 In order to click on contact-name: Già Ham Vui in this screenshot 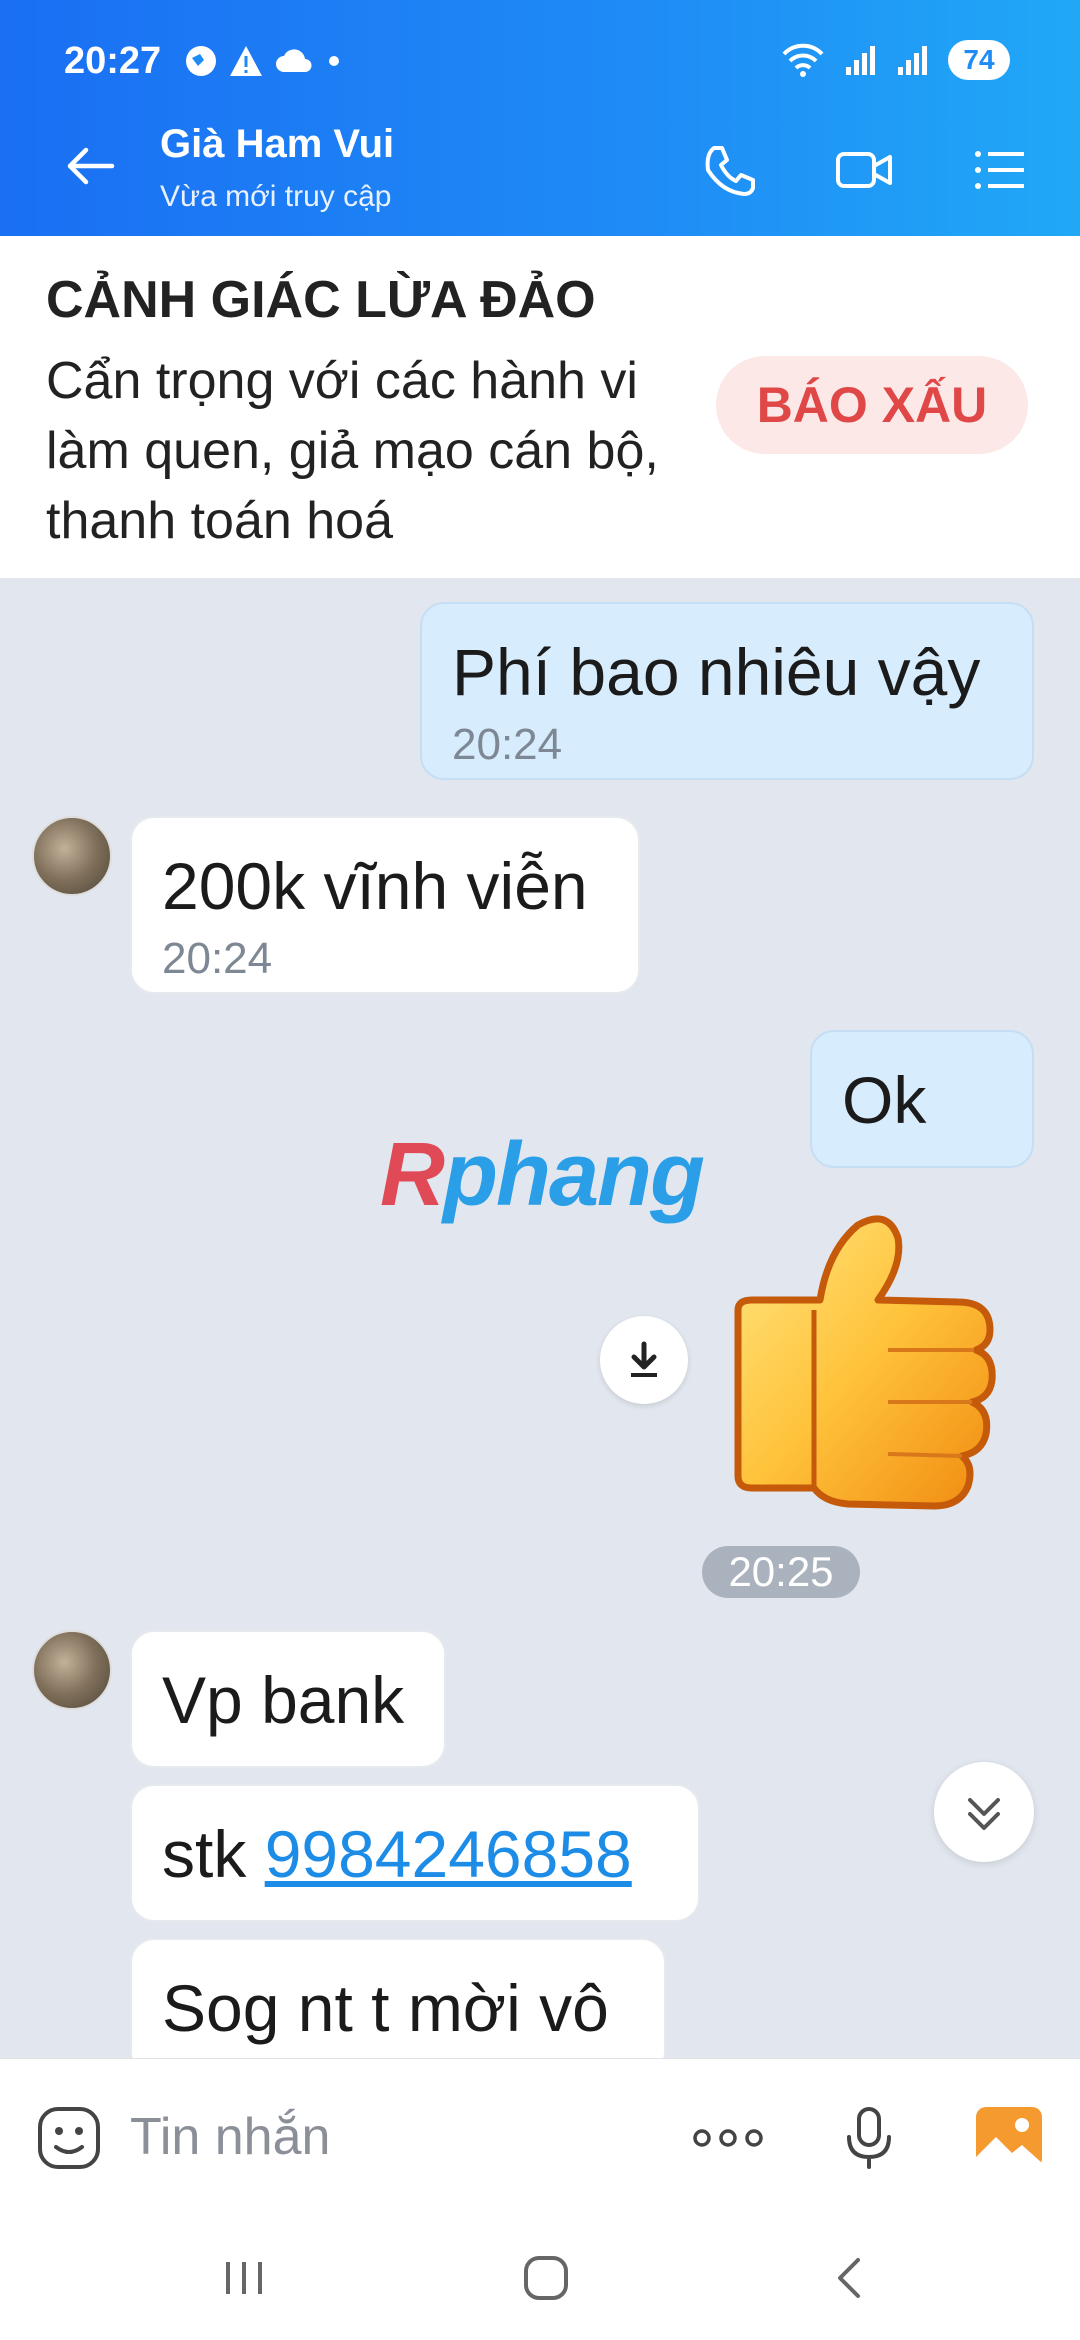, I will do `click(277, 144)`.